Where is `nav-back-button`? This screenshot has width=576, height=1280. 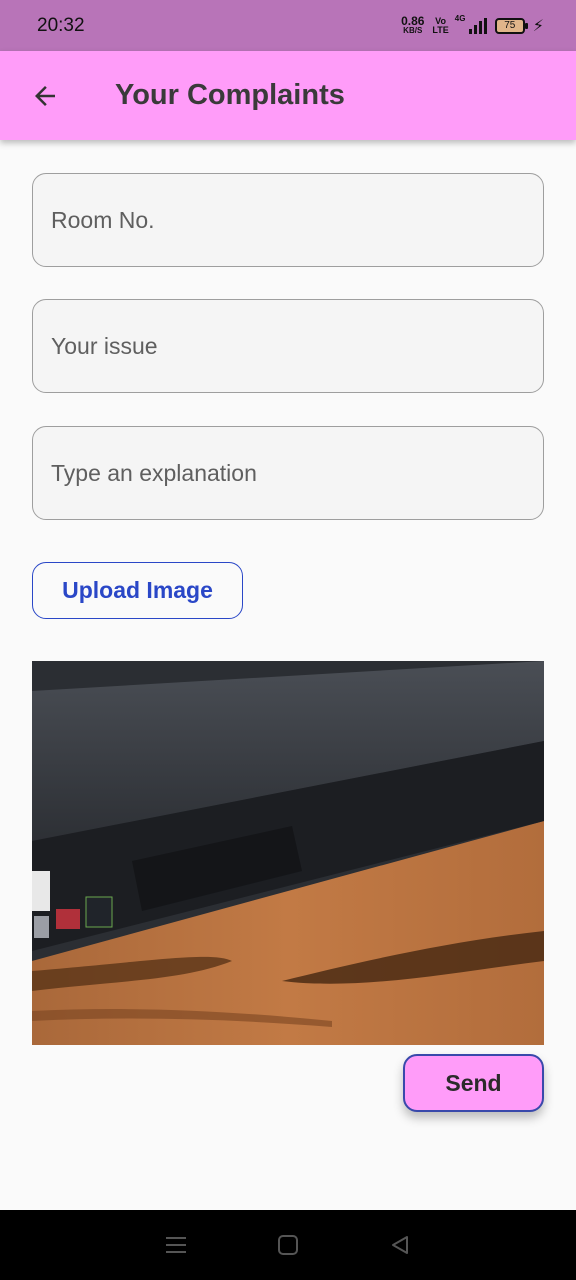 nav-back-button is located at coordinates (400, 1245).